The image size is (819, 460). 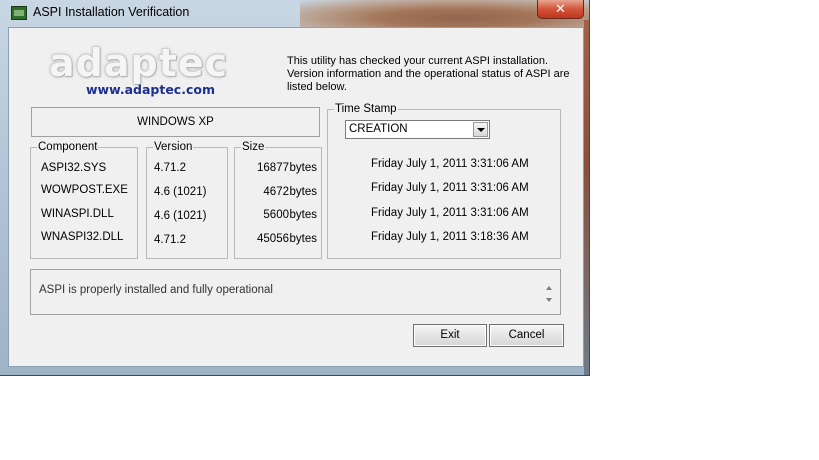 What do you see at coordinates (139, 63) in the screenshot?
I see `logo-wordmark: adaptec` at bounding box center [139, 63].